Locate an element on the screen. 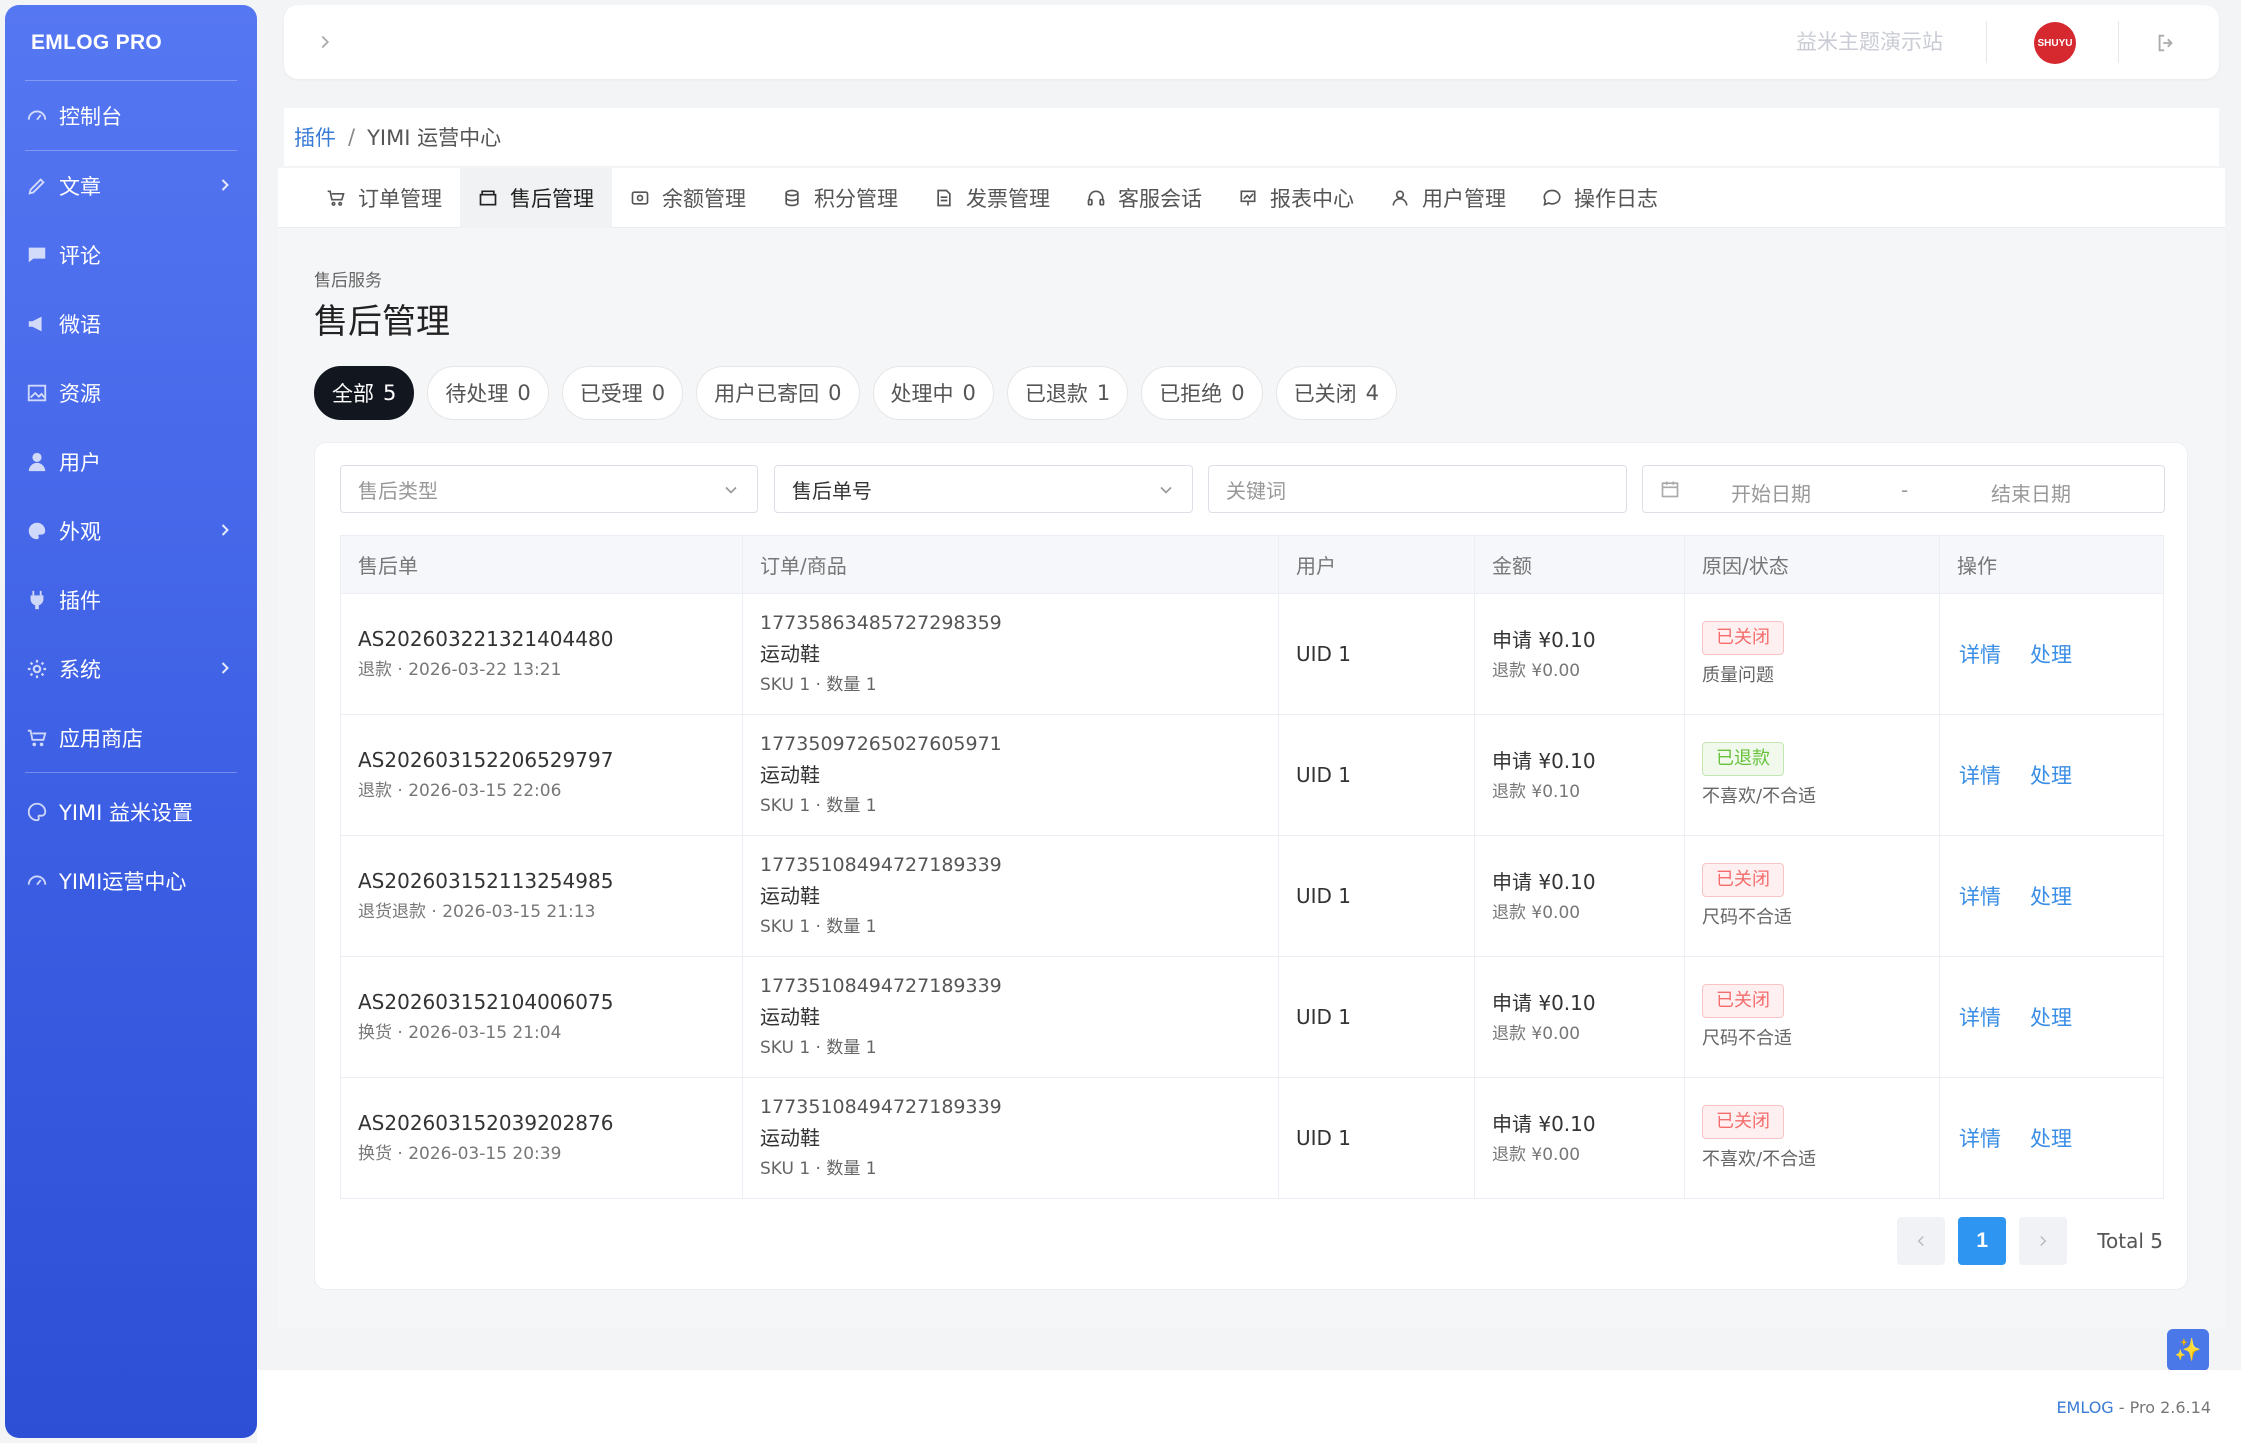 Image resolution: width=2241 pixels, height=1443 pixels. sidebar-item-twitter: 微语 is located at coordinates (131, 323).